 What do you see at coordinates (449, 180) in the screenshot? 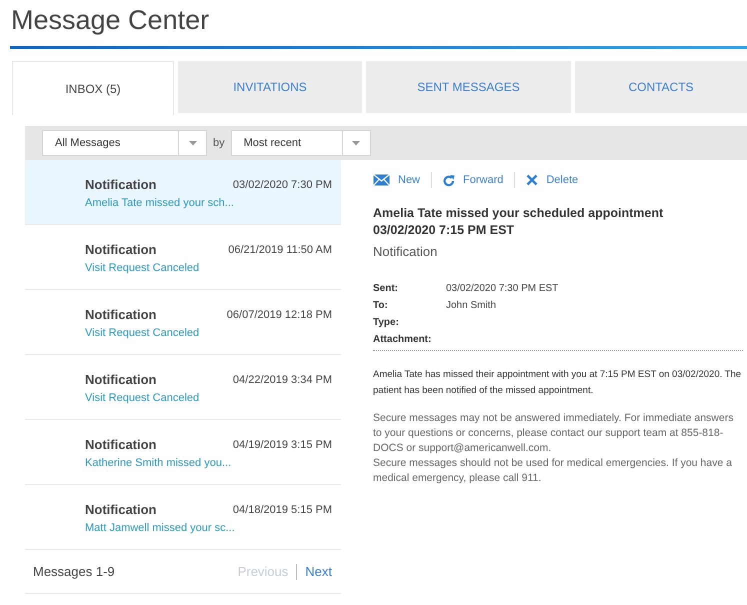
I see `refresh-icon` at bounding box center [449, 180].